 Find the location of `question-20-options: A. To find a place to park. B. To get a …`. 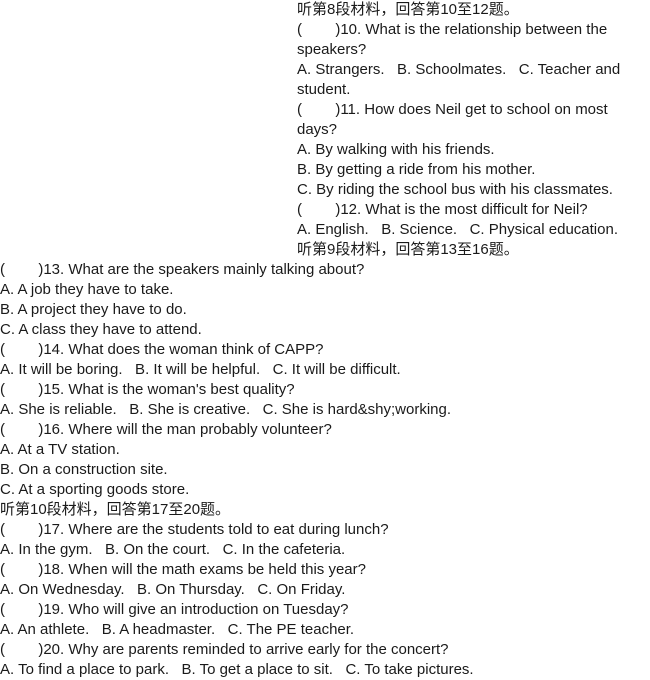

question-20-options: A. To find a place to park. B. To get a … is located at coordinates (237, 669).